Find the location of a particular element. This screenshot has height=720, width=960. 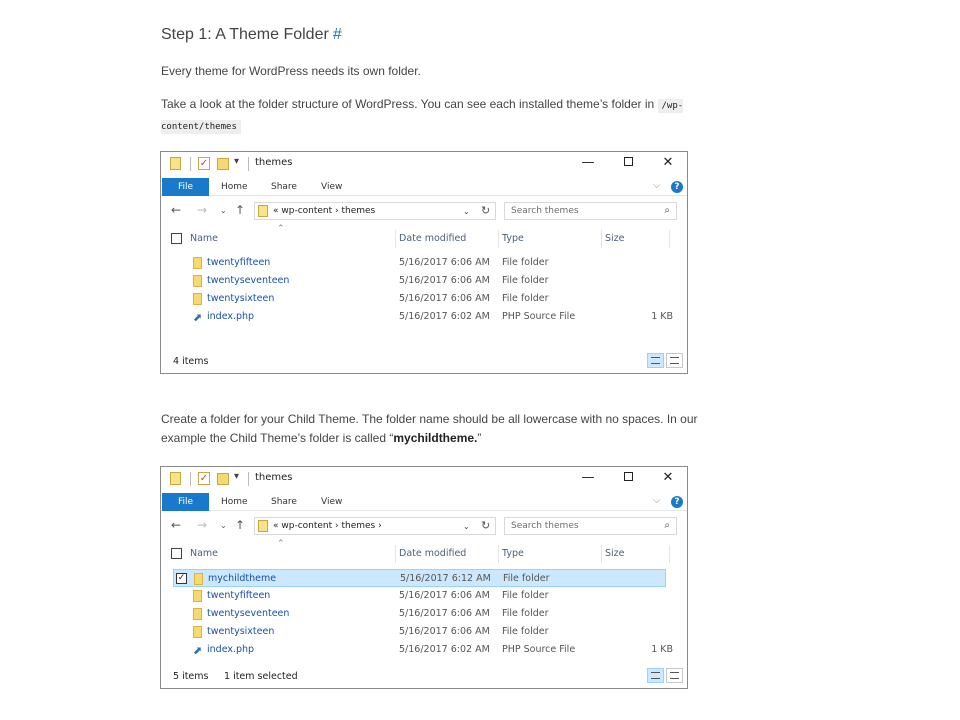

status-item-count: 4 items is located at coordinates (191, 361).